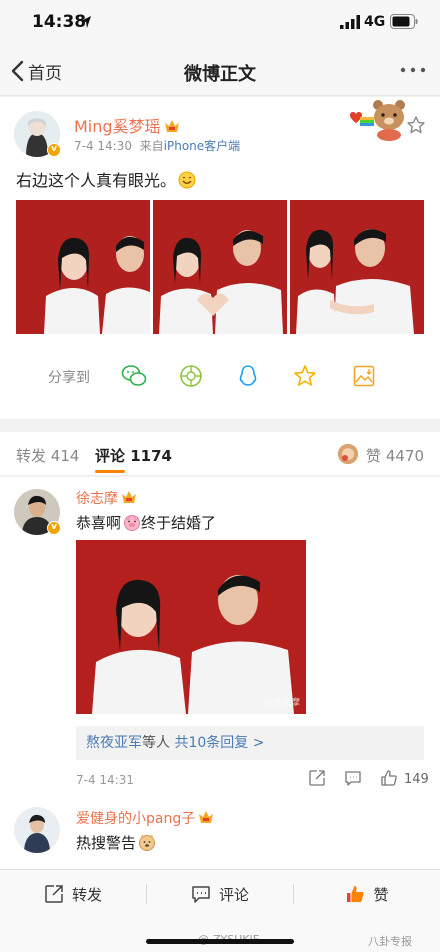 The height and width of the screenshot is (952, 440). Describe the element at coordinates (59, 22) in the screenshot. I see `status-time: 14:38` at that location.